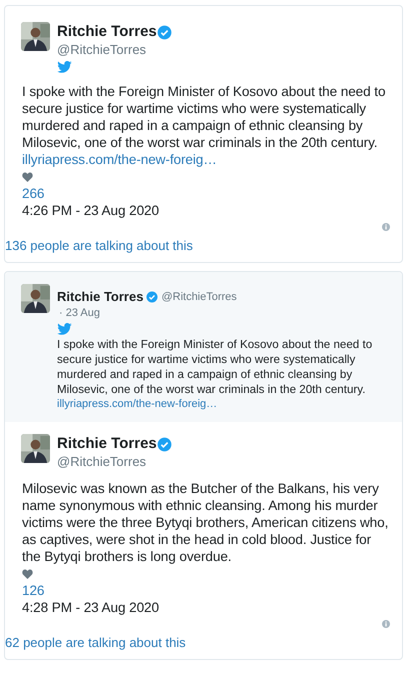 The height and width of the screenshot is (686, 415). I want to click on tweet-date: · 23 Aug, so click(223, 313).